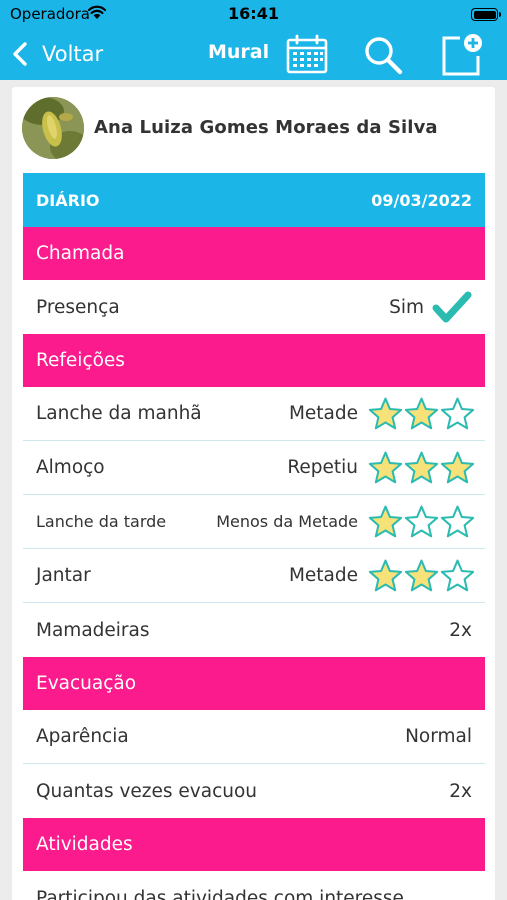 Image resolution: width=507 pixels, height=900 pixels. I want to click on avatar-photo, so click(53, 128).